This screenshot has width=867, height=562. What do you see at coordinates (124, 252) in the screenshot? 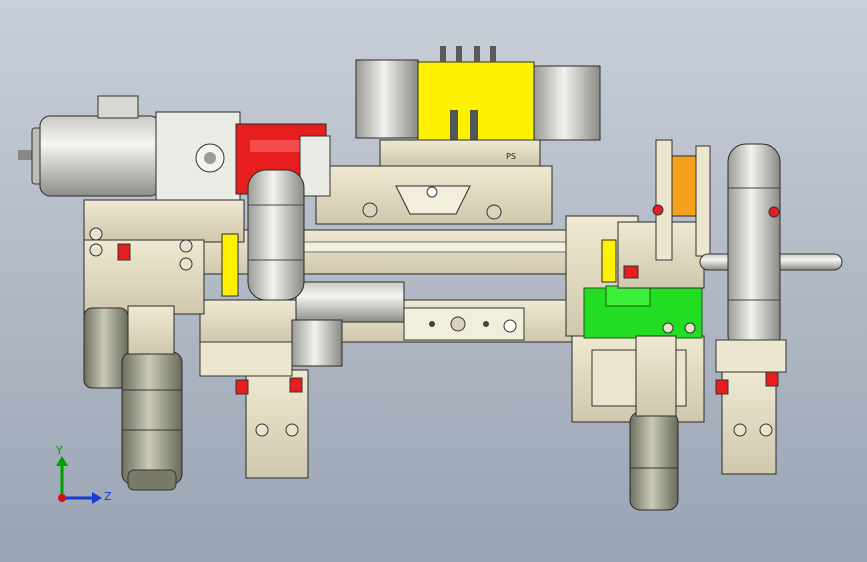
I see `left-red-screw` at bounding box center [124, 252].